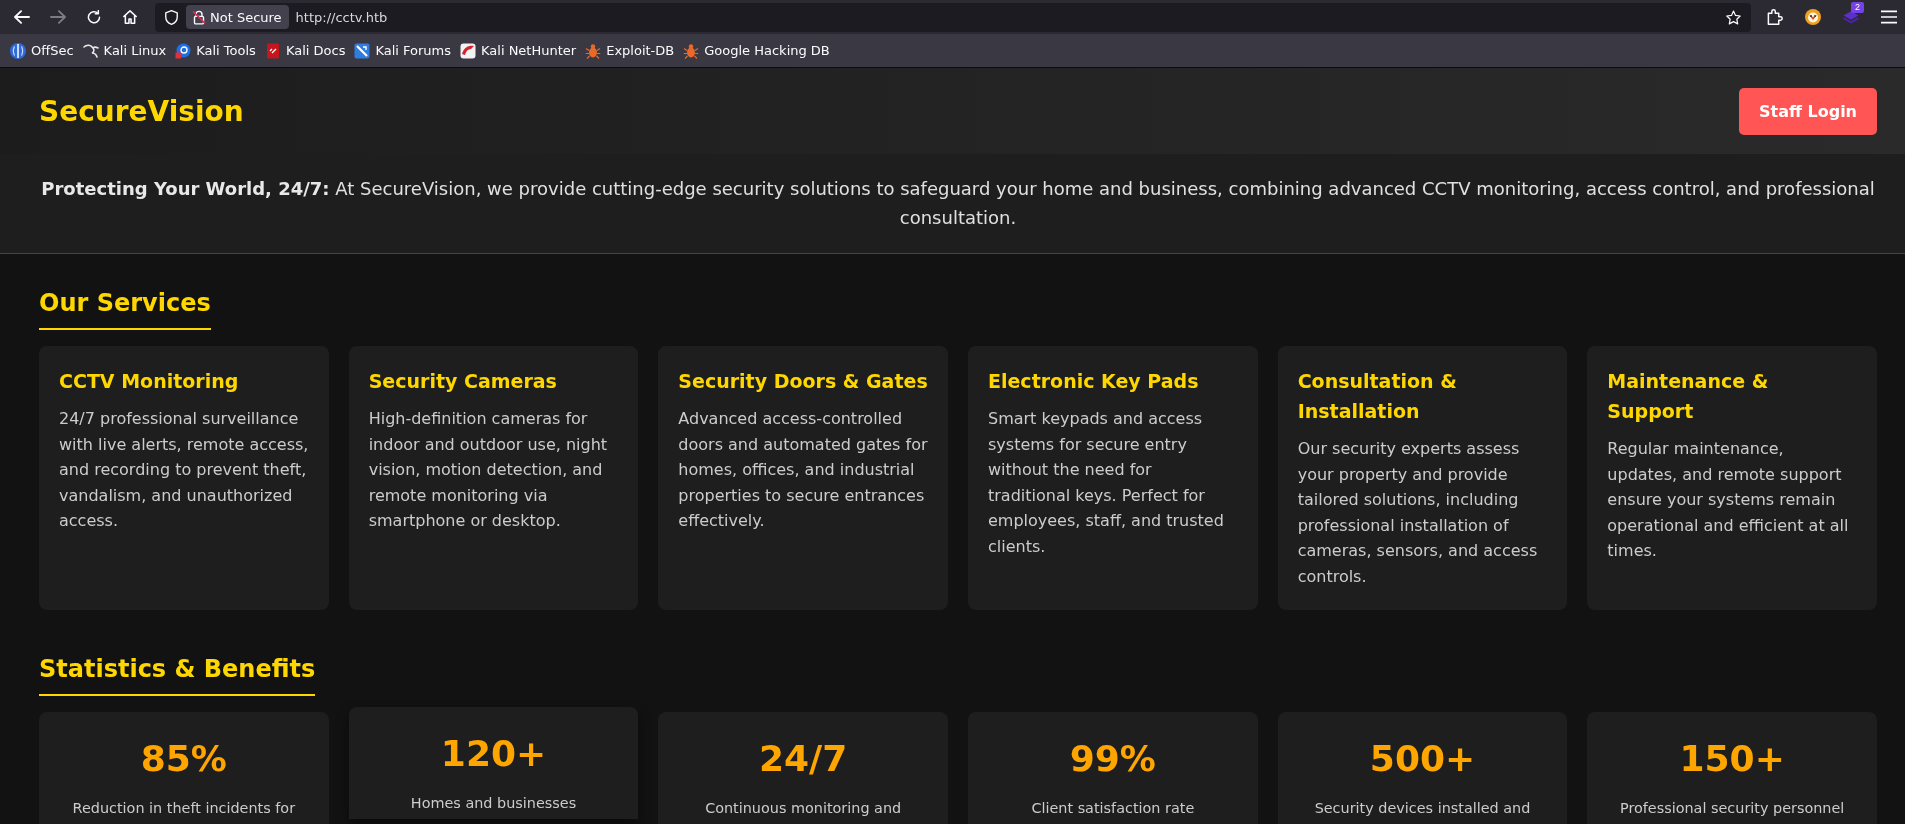  Describe the element at coordinates (22, 17) in the screenshot. I see `back-arrow-icon` at that location.